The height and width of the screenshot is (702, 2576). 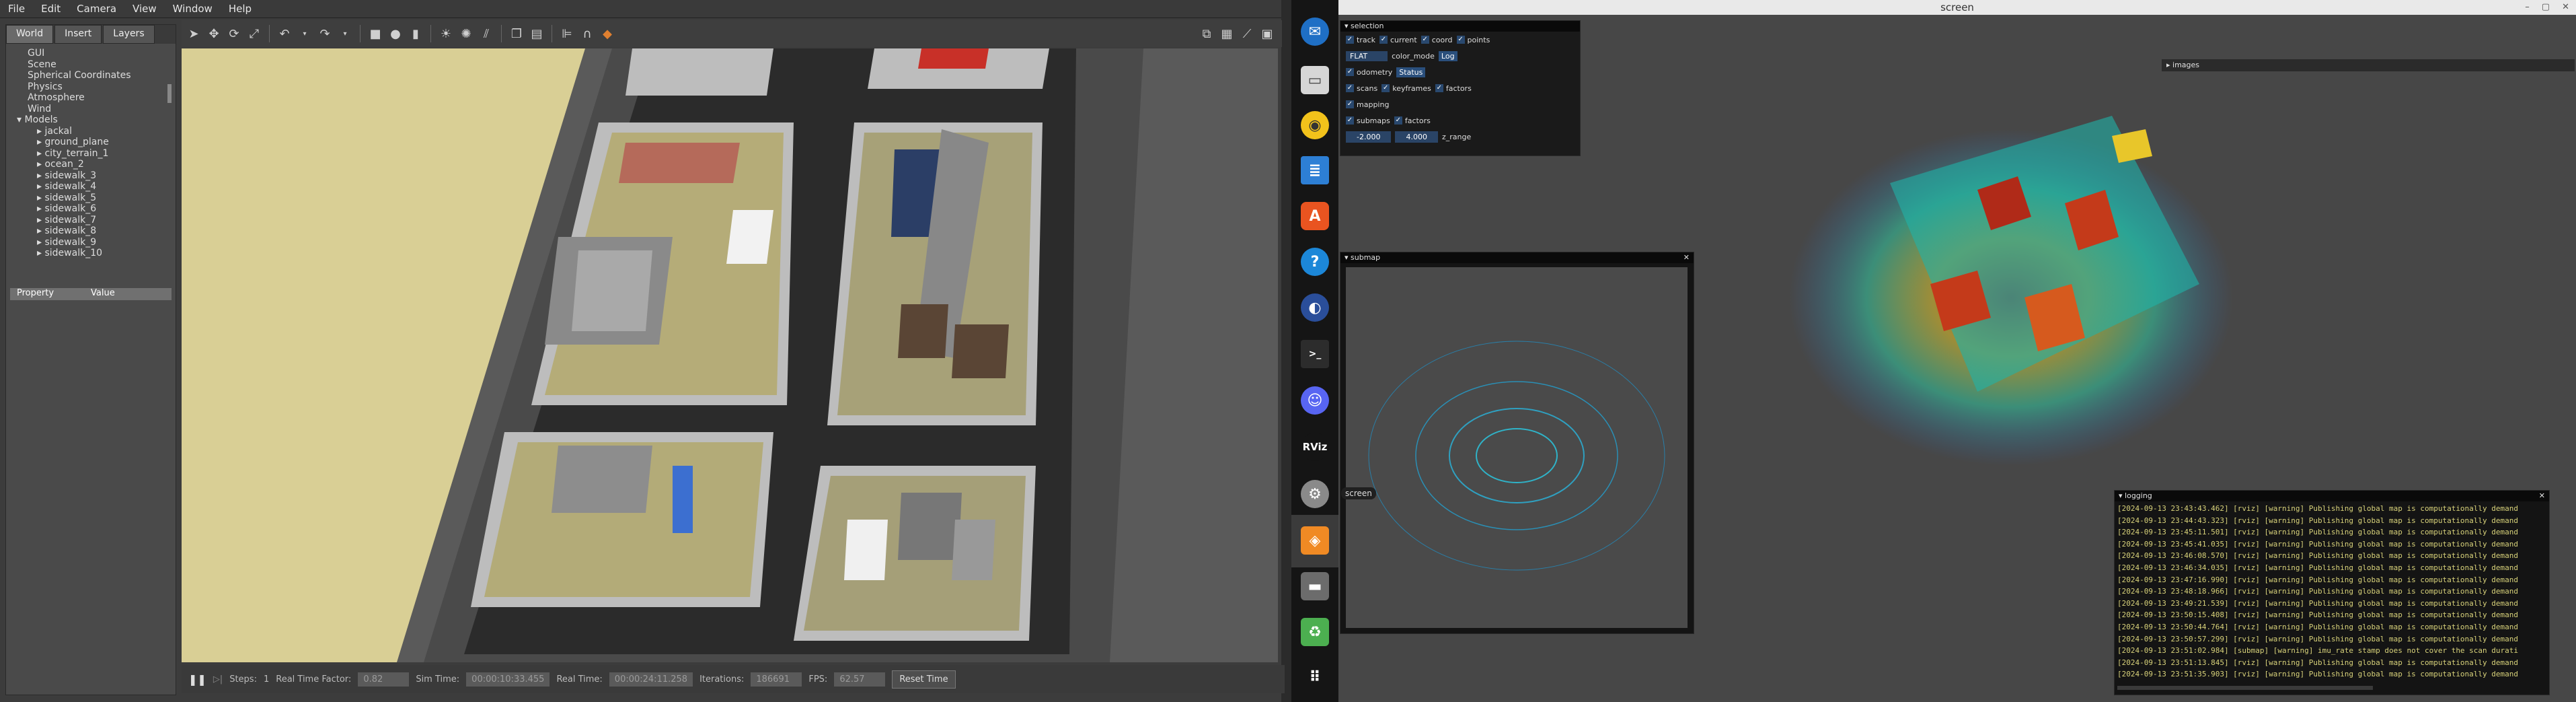 I want to click on tab-world: World, so click(x=30, y=34).